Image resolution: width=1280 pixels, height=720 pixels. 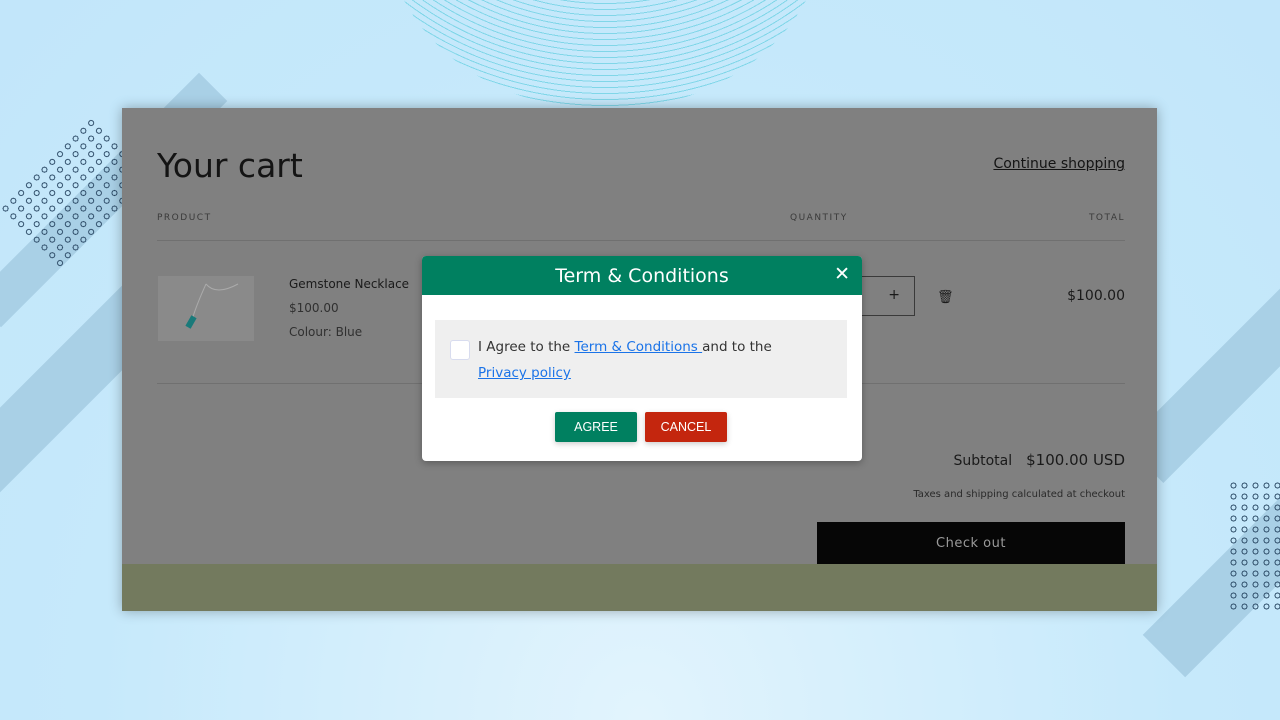 I want to click on plus-icon: +, so click(x=894, y=295).